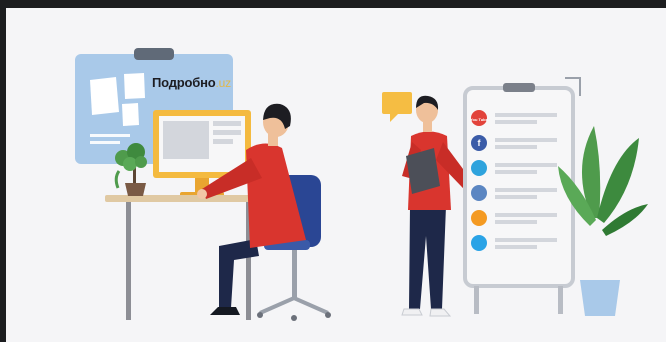  I want to click on desk-plant, so click(130, 169).